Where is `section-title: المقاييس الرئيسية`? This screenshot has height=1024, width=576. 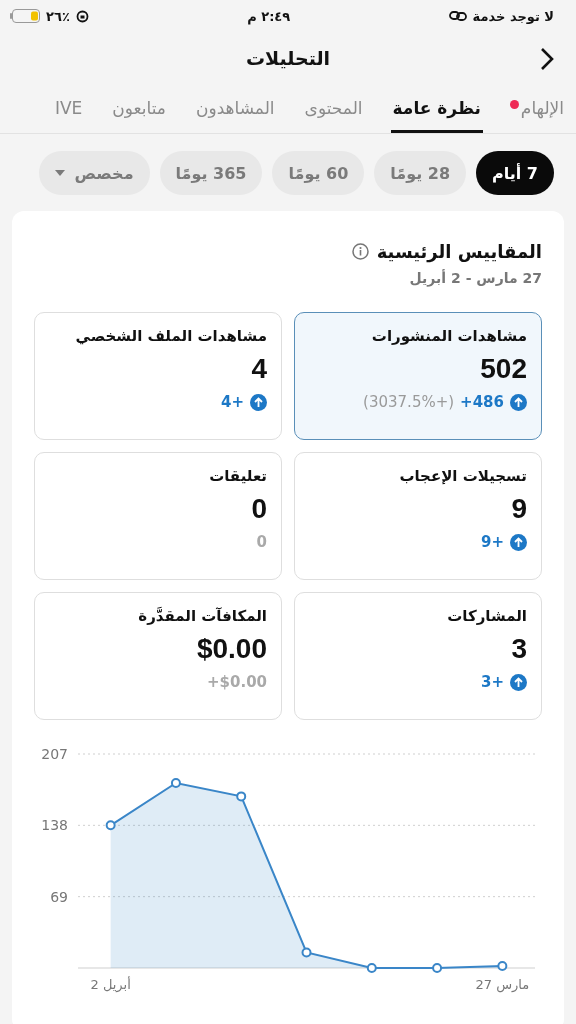 section-title: المقاييس الرئيسية is located at coordinates (459, 251).